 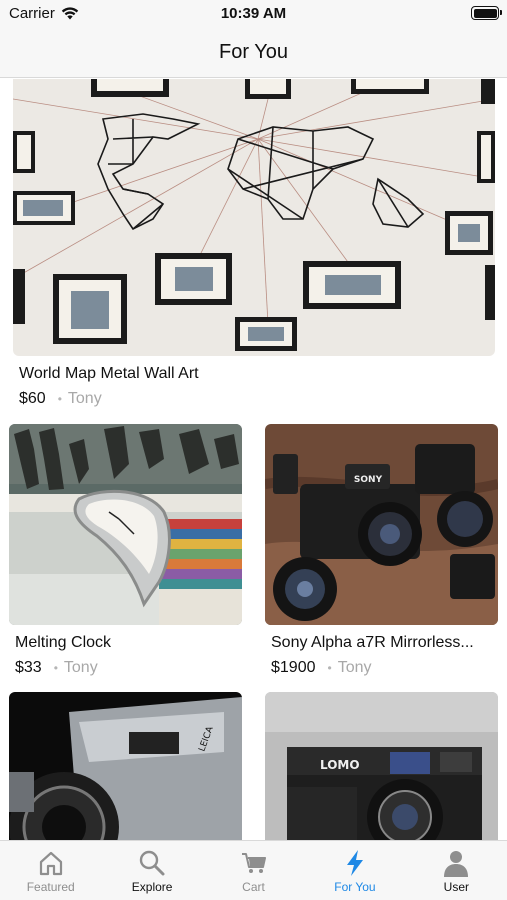 I want to click on bolt-icon, so click(x=355, y=863).